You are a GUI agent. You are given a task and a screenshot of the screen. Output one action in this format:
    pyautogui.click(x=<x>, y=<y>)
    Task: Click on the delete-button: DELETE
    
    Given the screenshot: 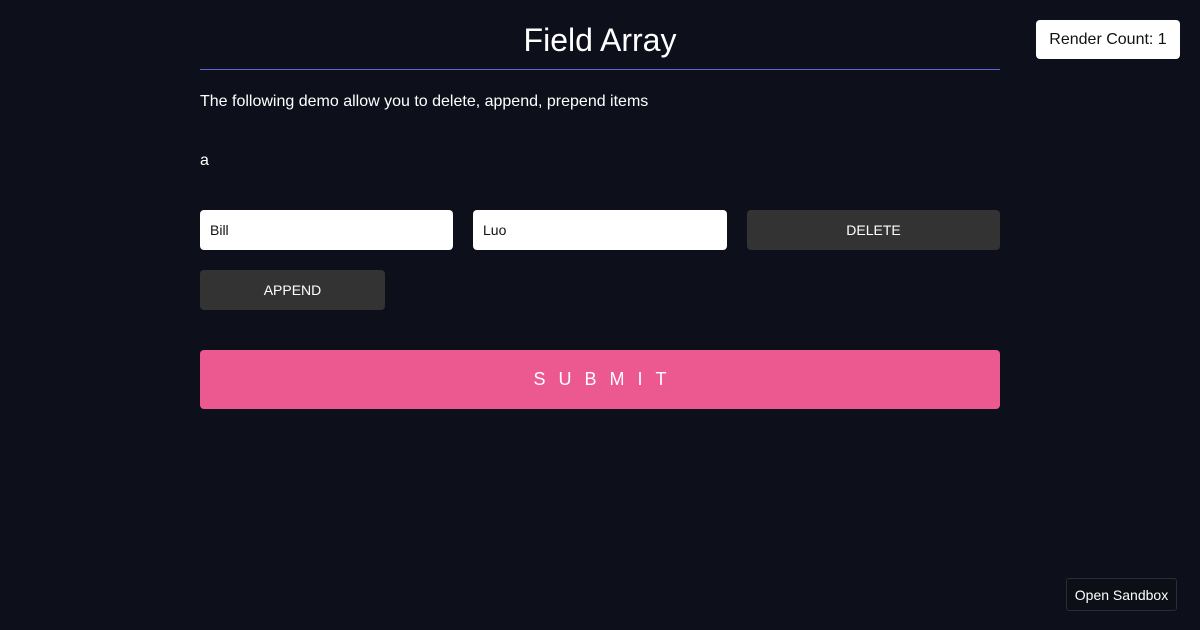 What is the action you would take?
    pyautogui.click(x=873, y=230)
    